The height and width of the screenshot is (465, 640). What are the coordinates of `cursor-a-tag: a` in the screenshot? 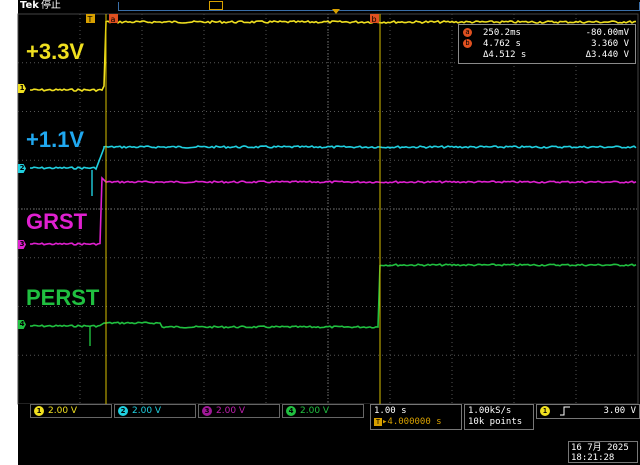 It's located at (113, 19).